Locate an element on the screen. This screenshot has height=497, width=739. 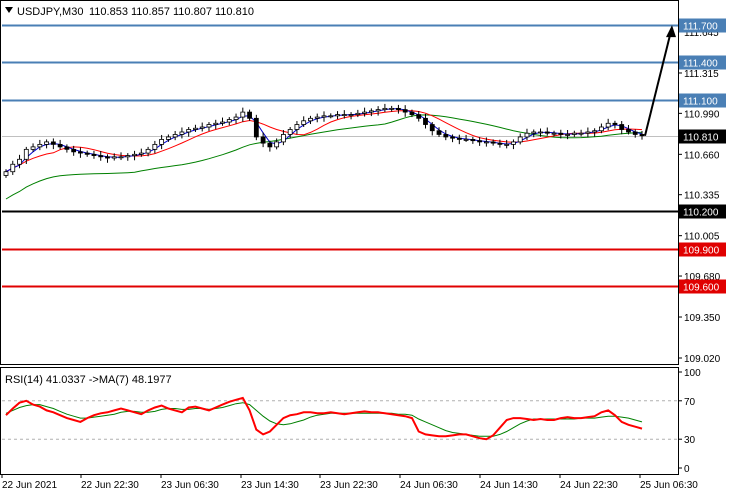
time-tick-label: 22 Jun 22:30 is located at coordinates (110, 485).